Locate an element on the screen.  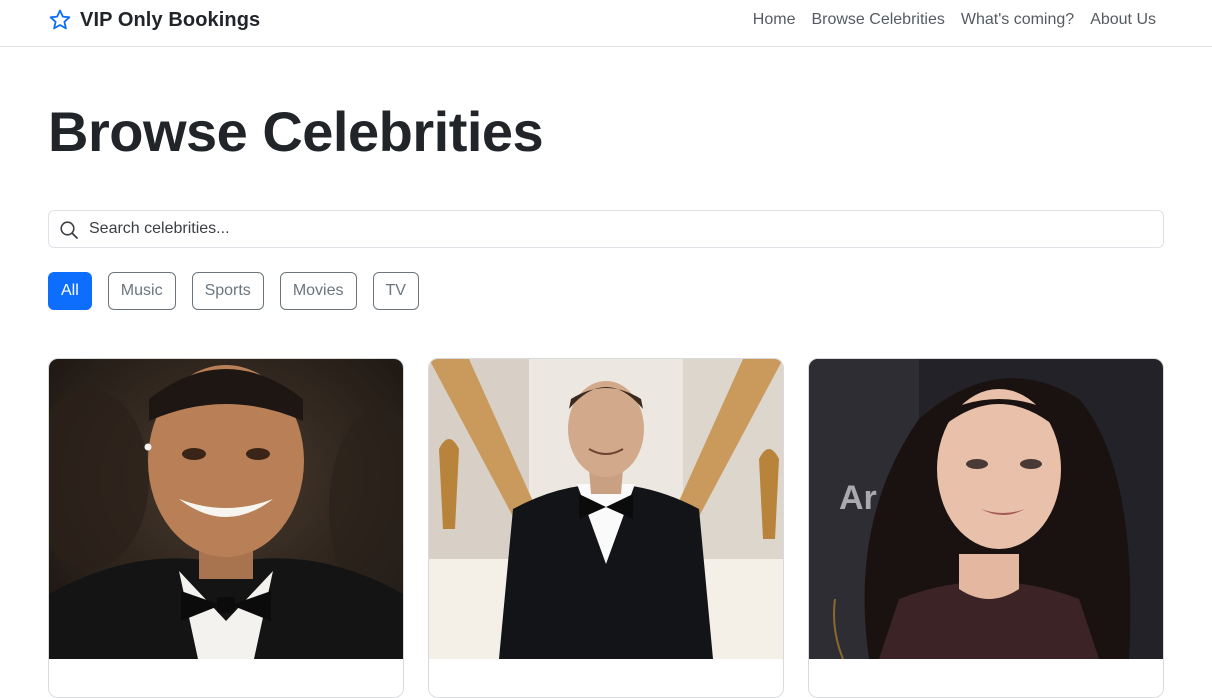
nav-link-home: Home is located at coordinates (774, 20).